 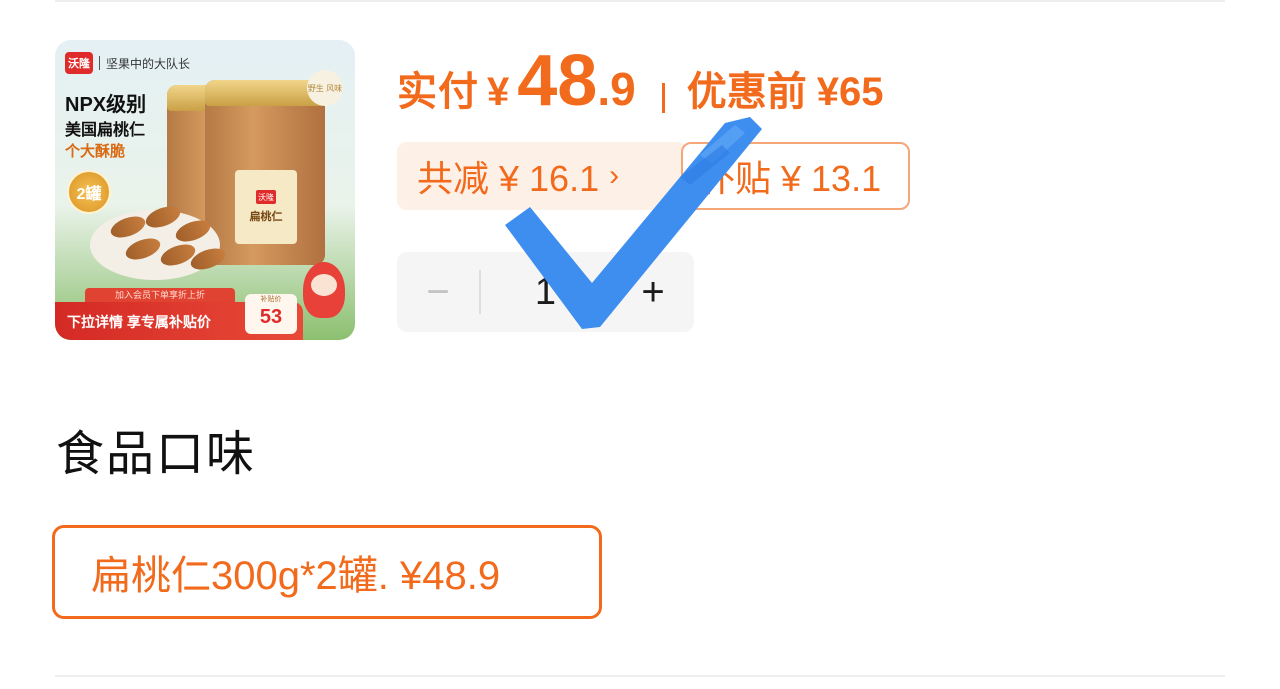 I want to click on total-discount-text: 共减 ¥ 16.1, so click(x=508, y=178).